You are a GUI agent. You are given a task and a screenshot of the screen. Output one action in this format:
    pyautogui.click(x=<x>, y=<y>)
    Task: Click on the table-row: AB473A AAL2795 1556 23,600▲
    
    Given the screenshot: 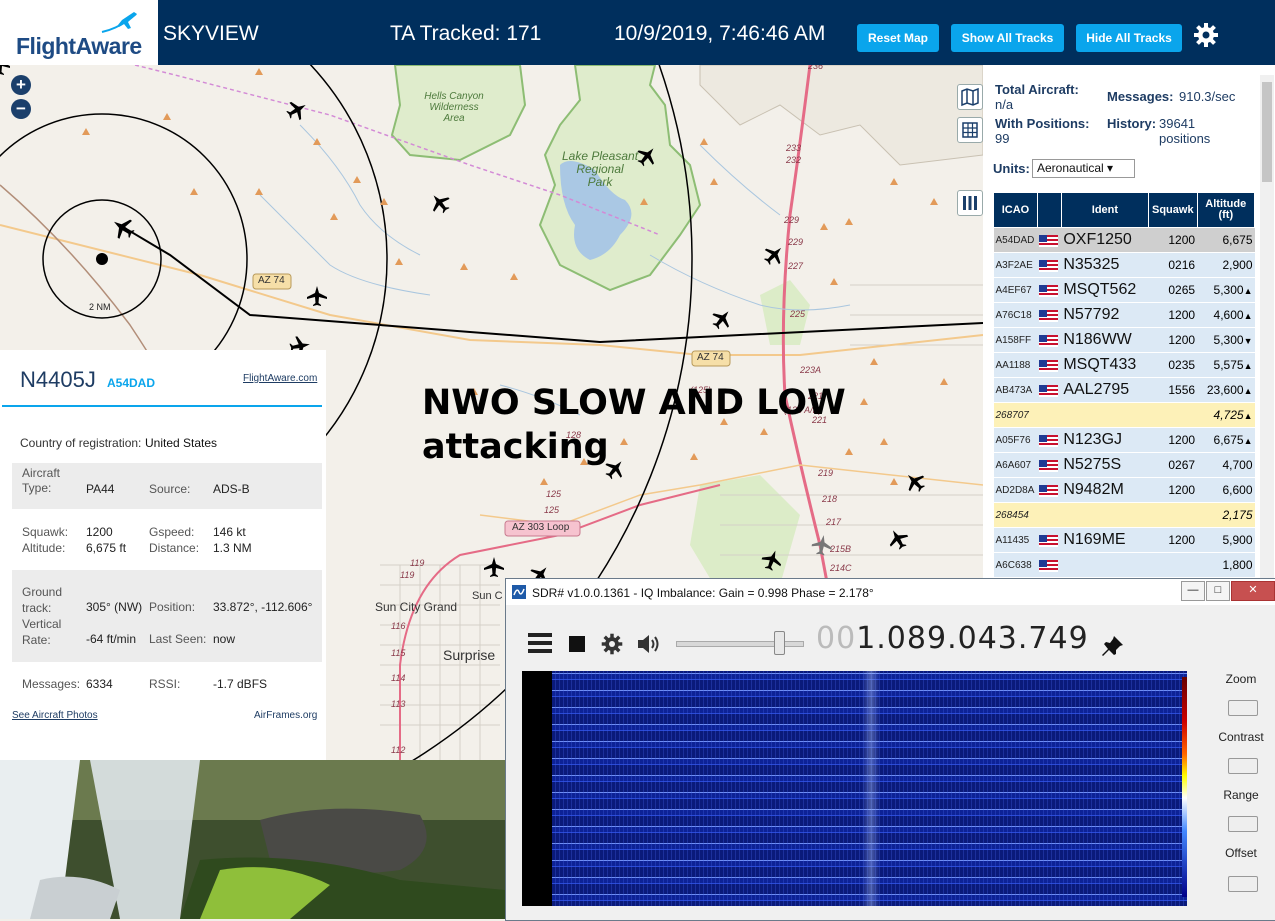 What is the action you would take?
    pyautogui.click(x=1124, y=390)
    